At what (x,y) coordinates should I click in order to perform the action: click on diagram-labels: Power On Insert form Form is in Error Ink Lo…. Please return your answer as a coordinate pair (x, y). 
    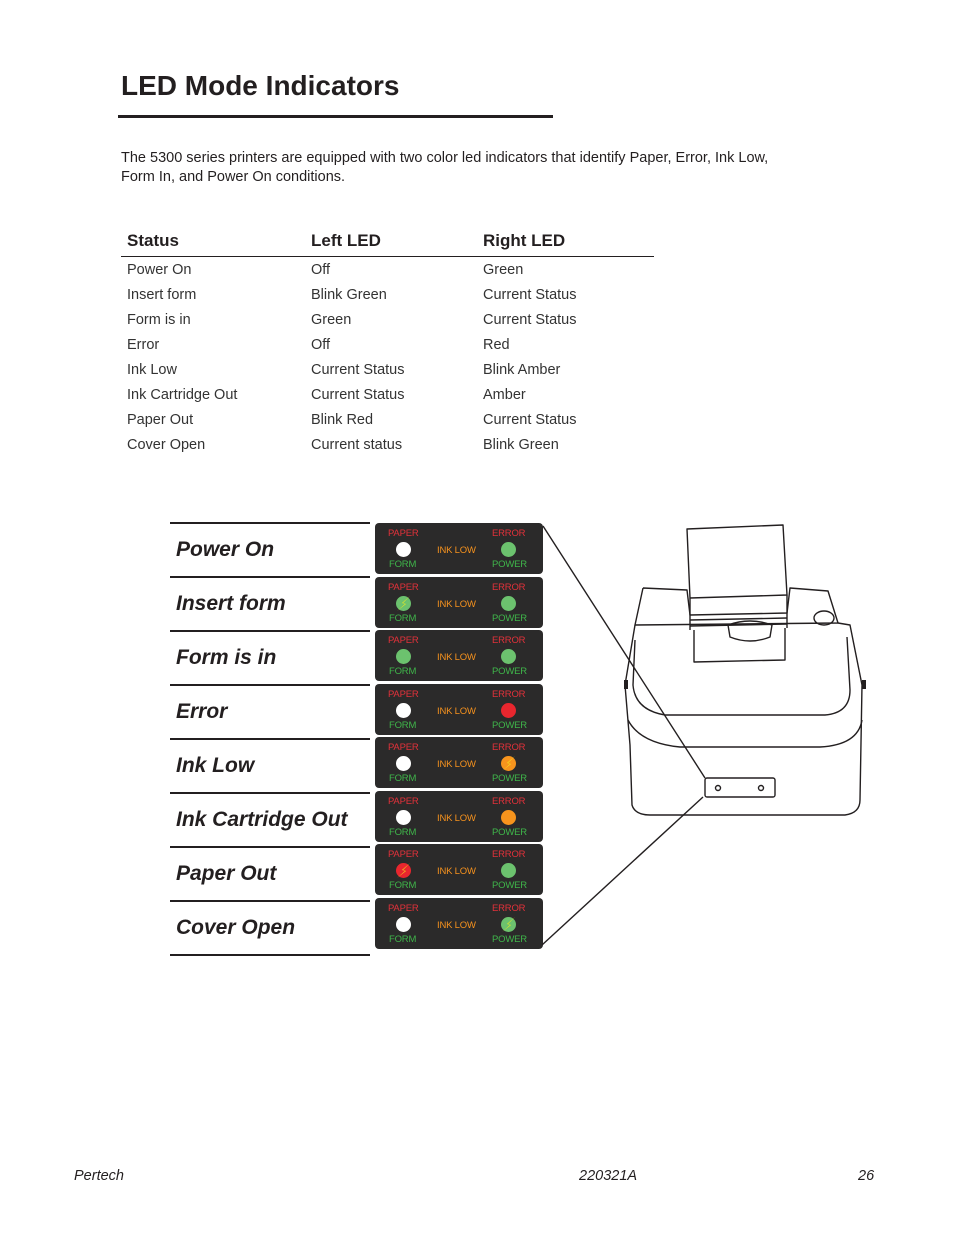
    Looking at the image, I should click on (270, 739).